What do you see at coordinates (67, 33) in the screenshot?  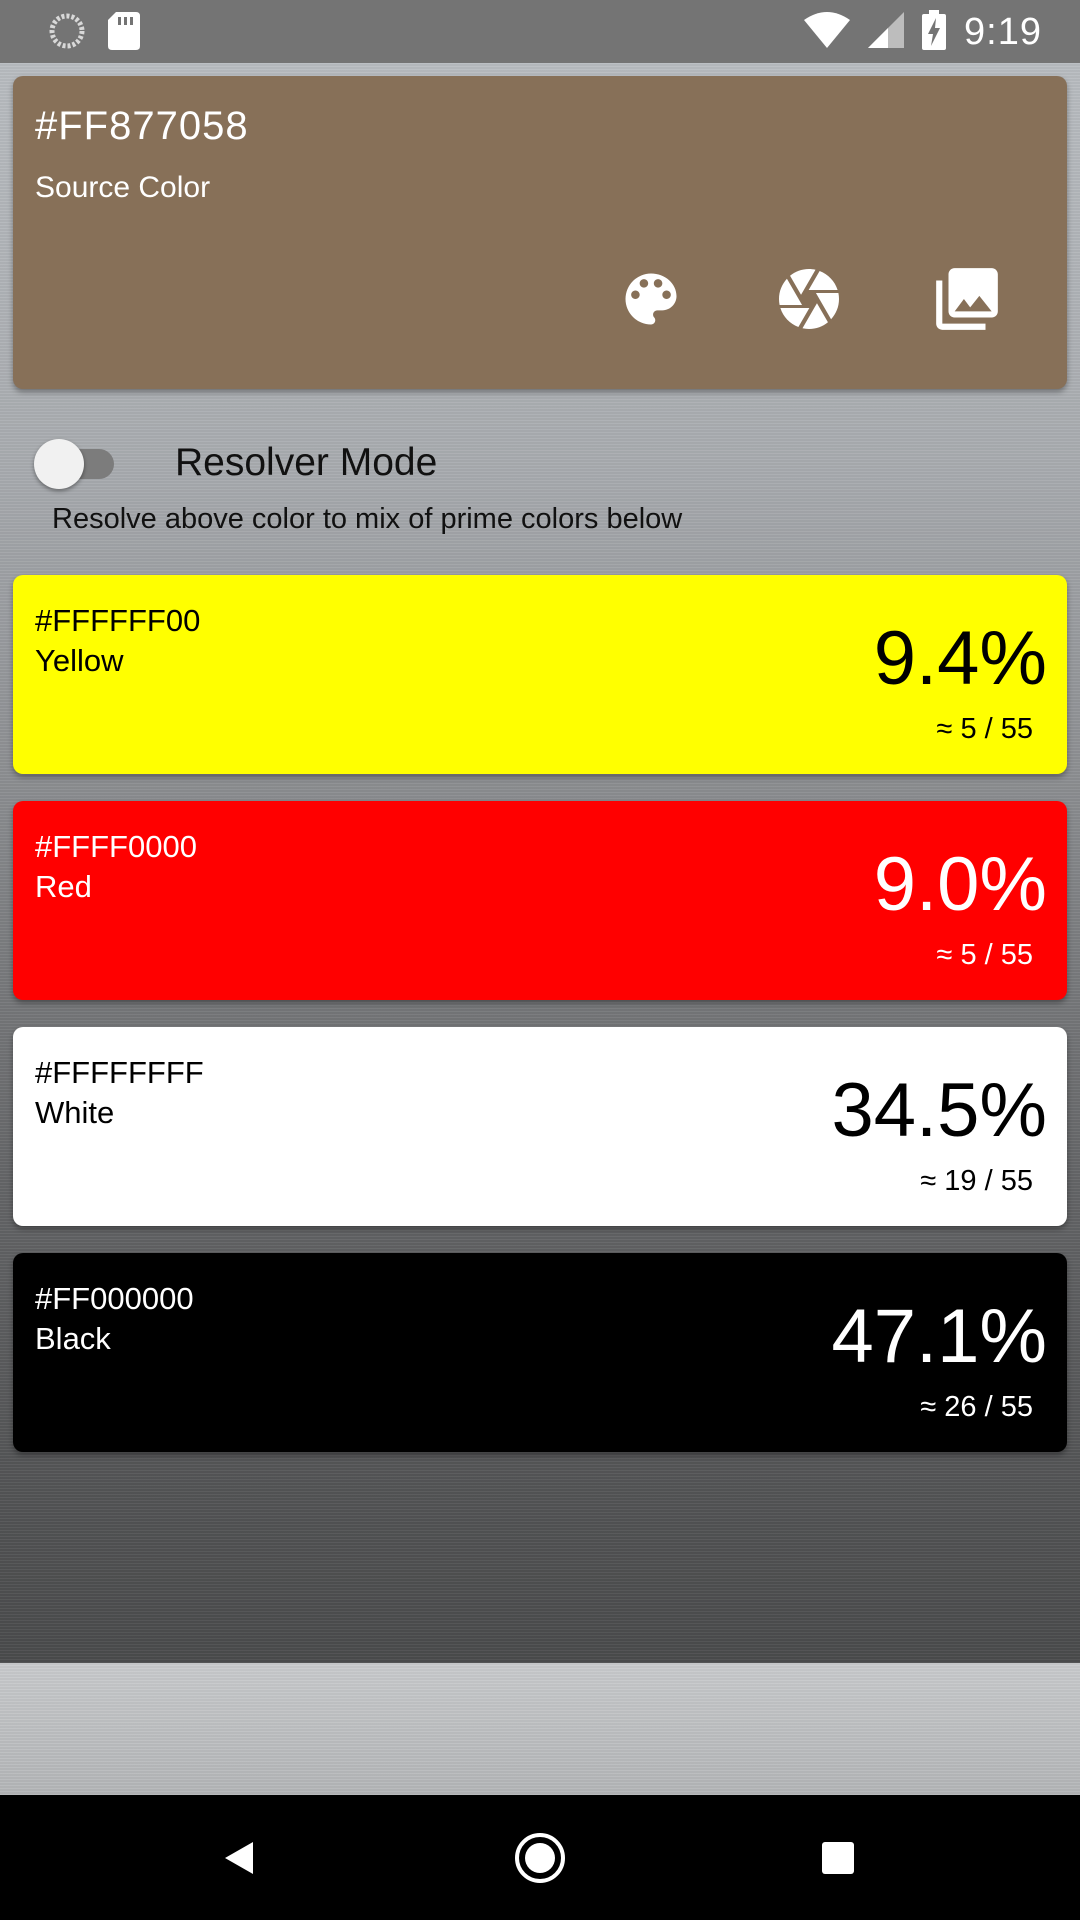 I see `sync-icon` at bounding box center [67, 33].